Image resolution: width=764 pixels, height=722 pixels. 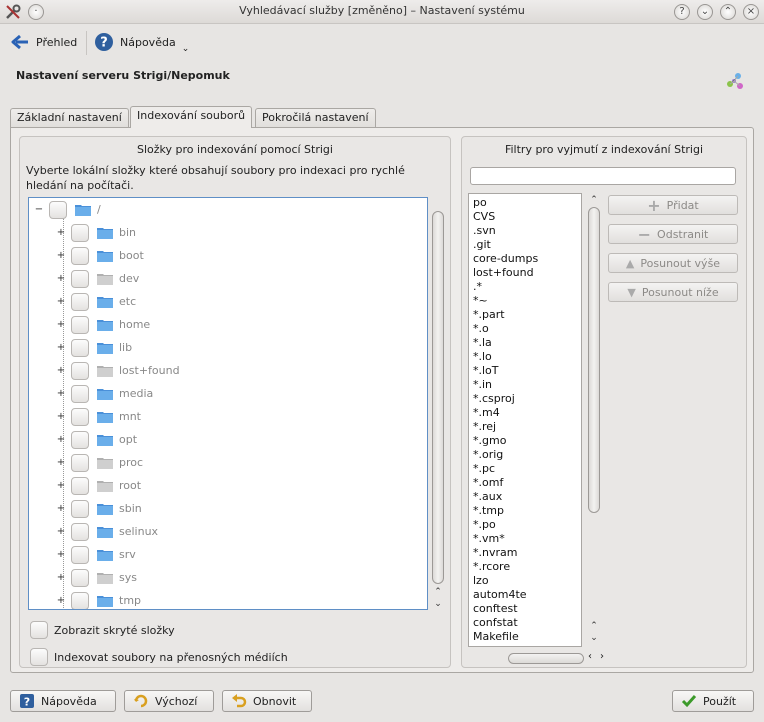 What do you see at coordinates (525, 645) in the screenshot?
I see `list-item: SCCS` at bounding box center [525, 645].